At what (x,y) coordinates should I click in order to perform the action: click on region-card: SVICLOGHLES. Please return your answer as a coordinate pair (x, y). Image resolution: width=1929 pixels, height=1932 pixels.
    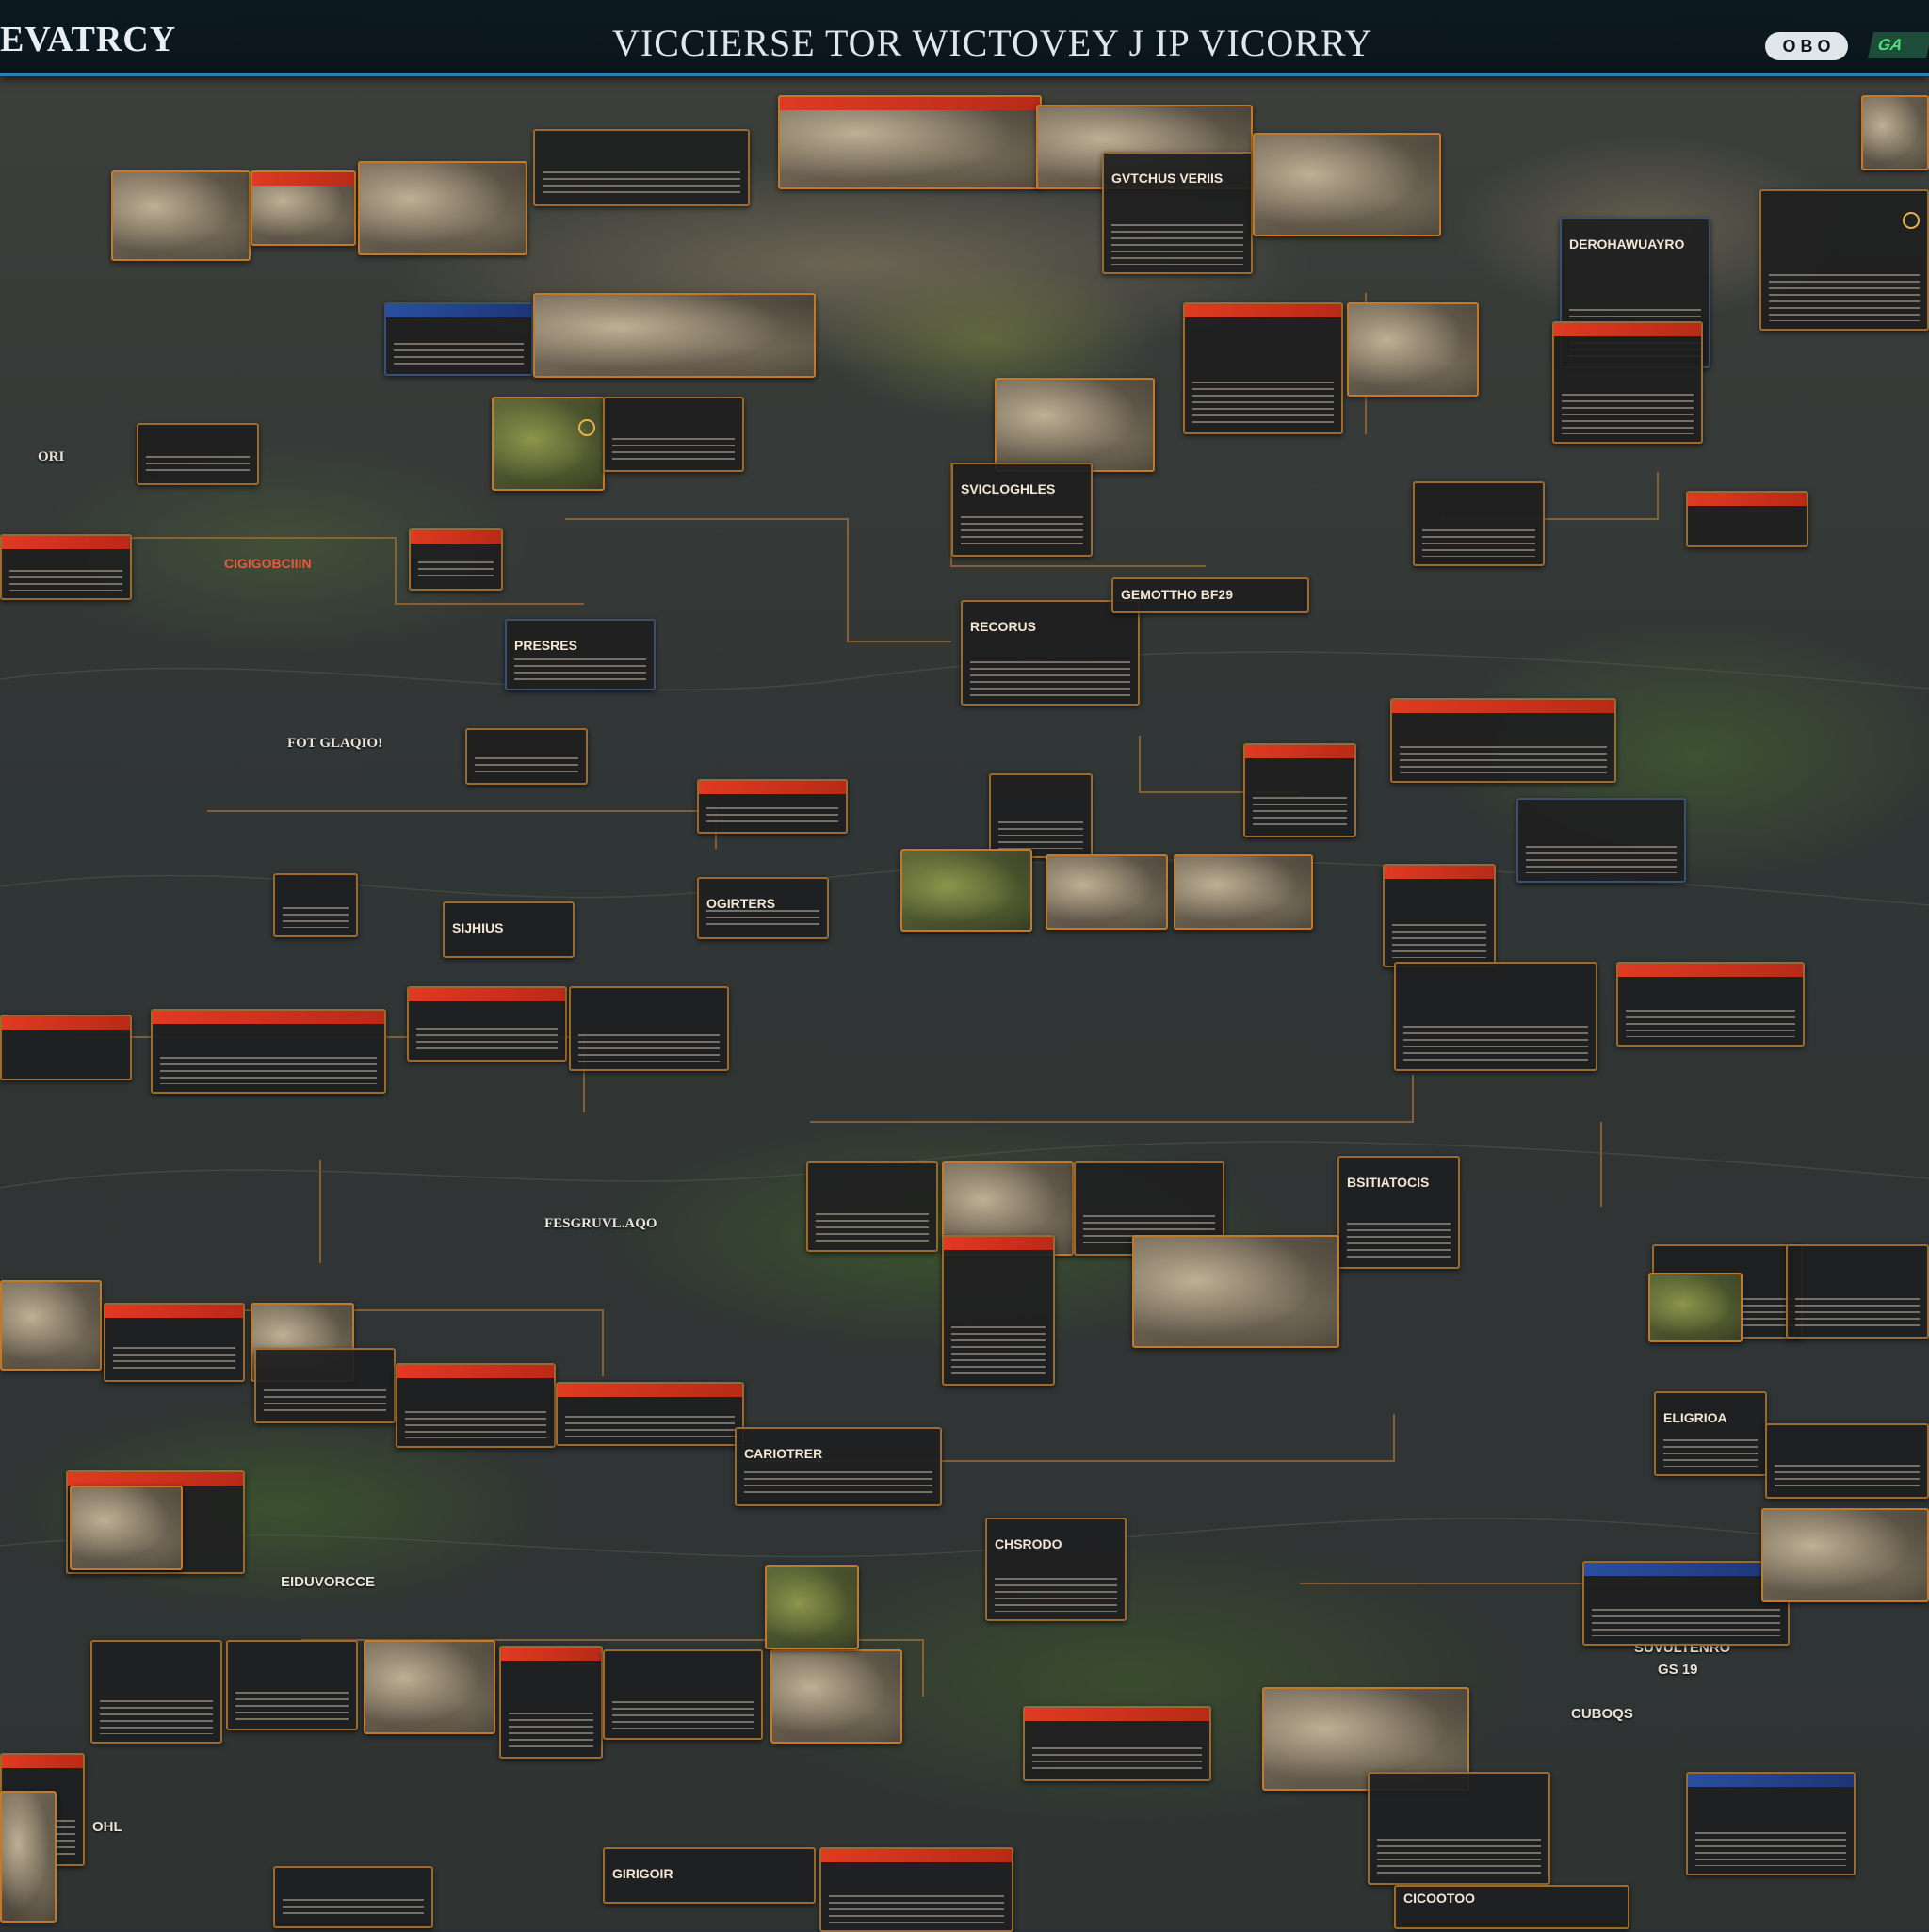
    Looking at the image, I should click on (1022, 510).